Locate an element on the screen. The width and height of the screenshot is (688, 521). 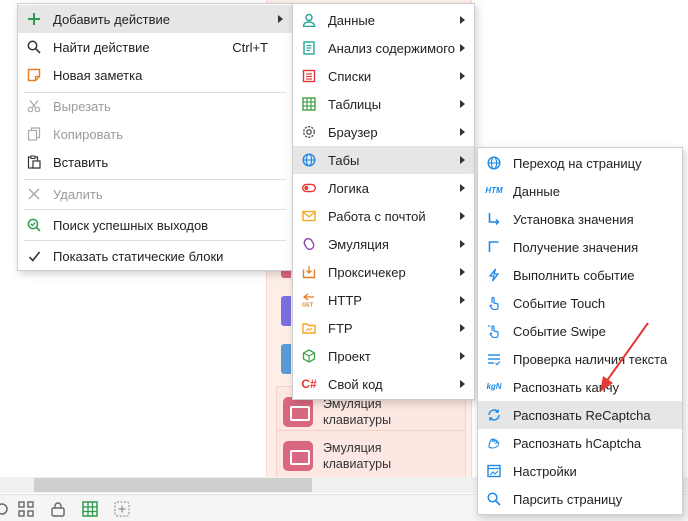
menu-item-label: Свой код is located at coordinates (355, 384).